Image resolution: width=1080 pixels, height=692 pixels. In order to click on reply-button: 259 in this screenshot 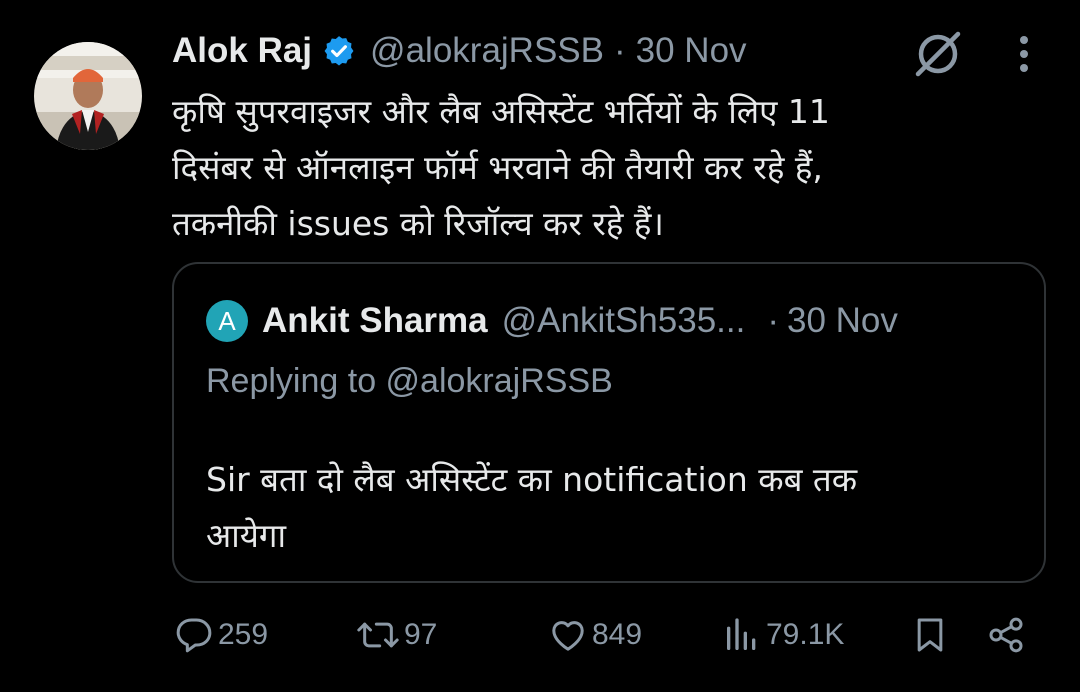, I will do `click(221, 635)`.